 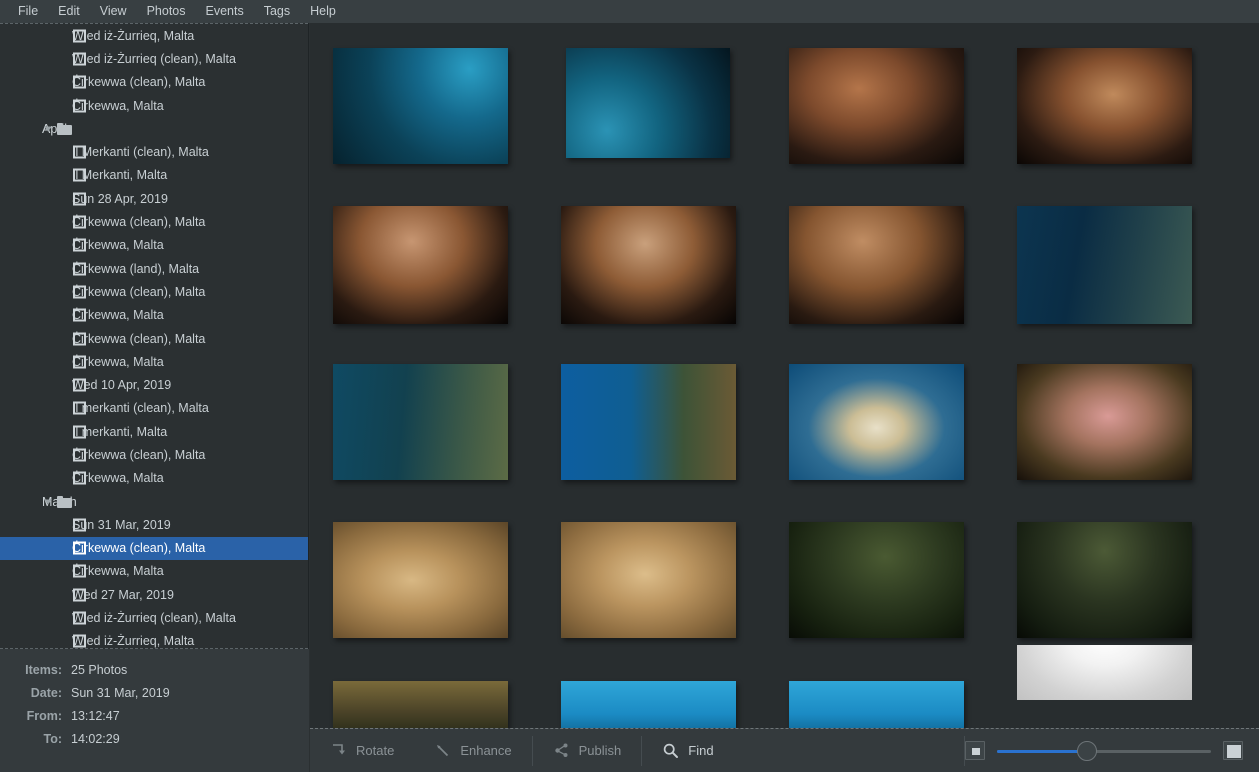 I want to click on photo-reef-ledge-blue-water, so click(x=648, y=422).